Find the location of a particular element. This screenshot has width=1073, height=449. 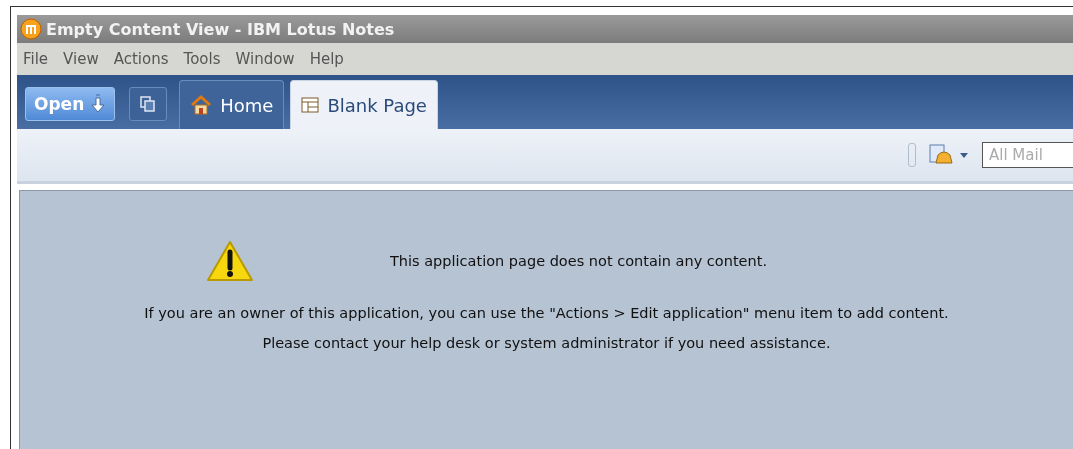

toolbar-grip-icon is located at coordinates (912, 155).